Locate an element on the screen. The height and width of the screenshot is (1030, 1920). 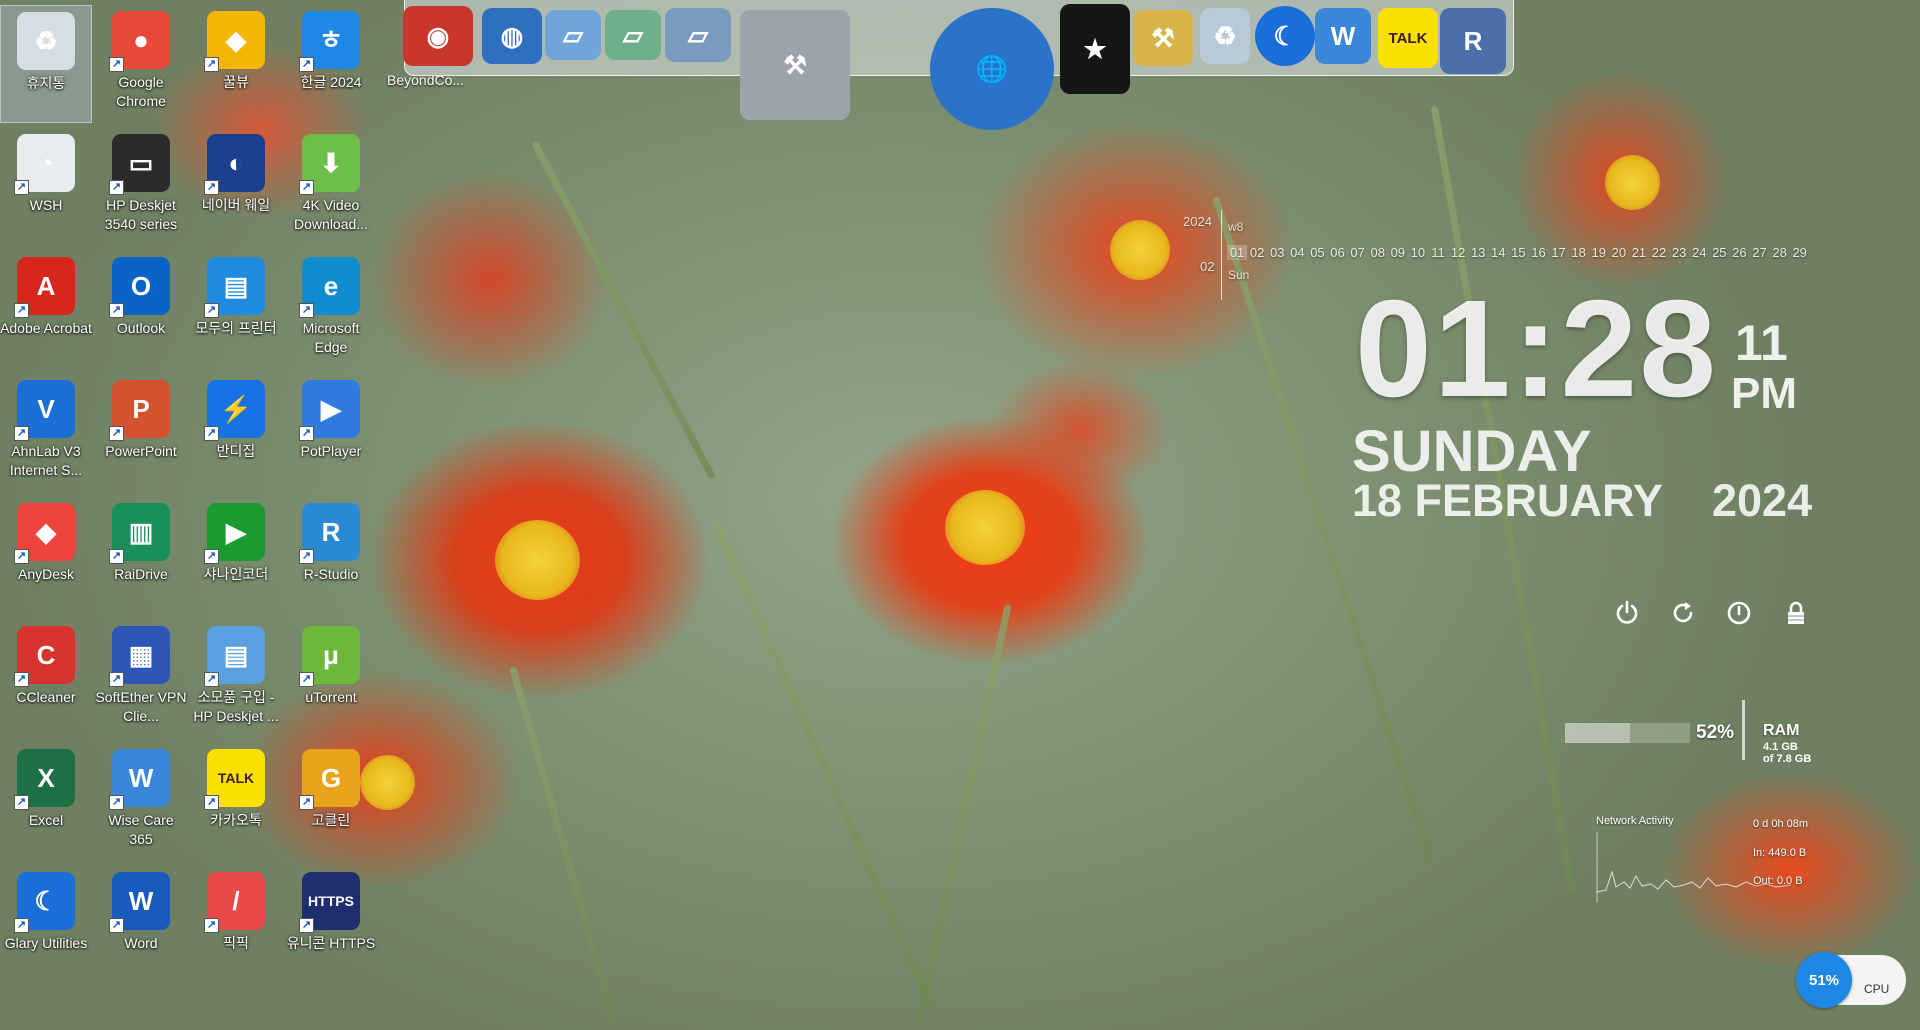
trash-icon: ♻ is located at coordinates (1225, 36).